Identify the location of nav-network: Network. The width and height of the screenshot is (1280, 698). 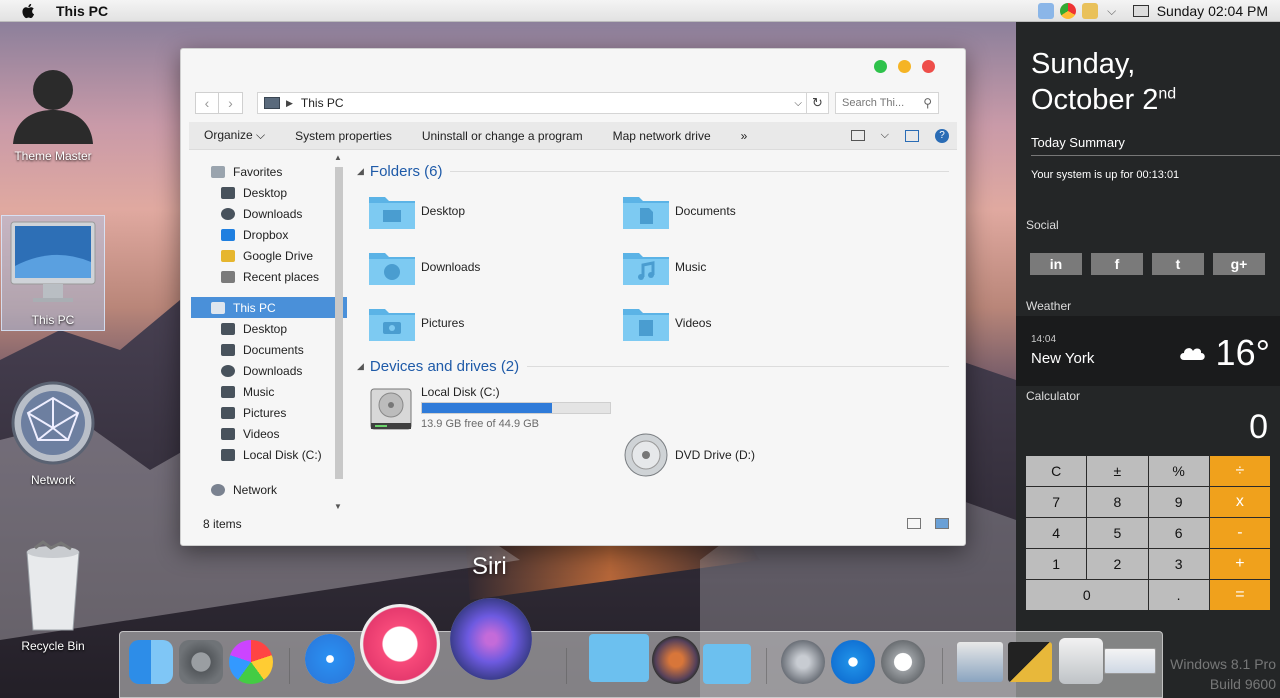
(269, 489).